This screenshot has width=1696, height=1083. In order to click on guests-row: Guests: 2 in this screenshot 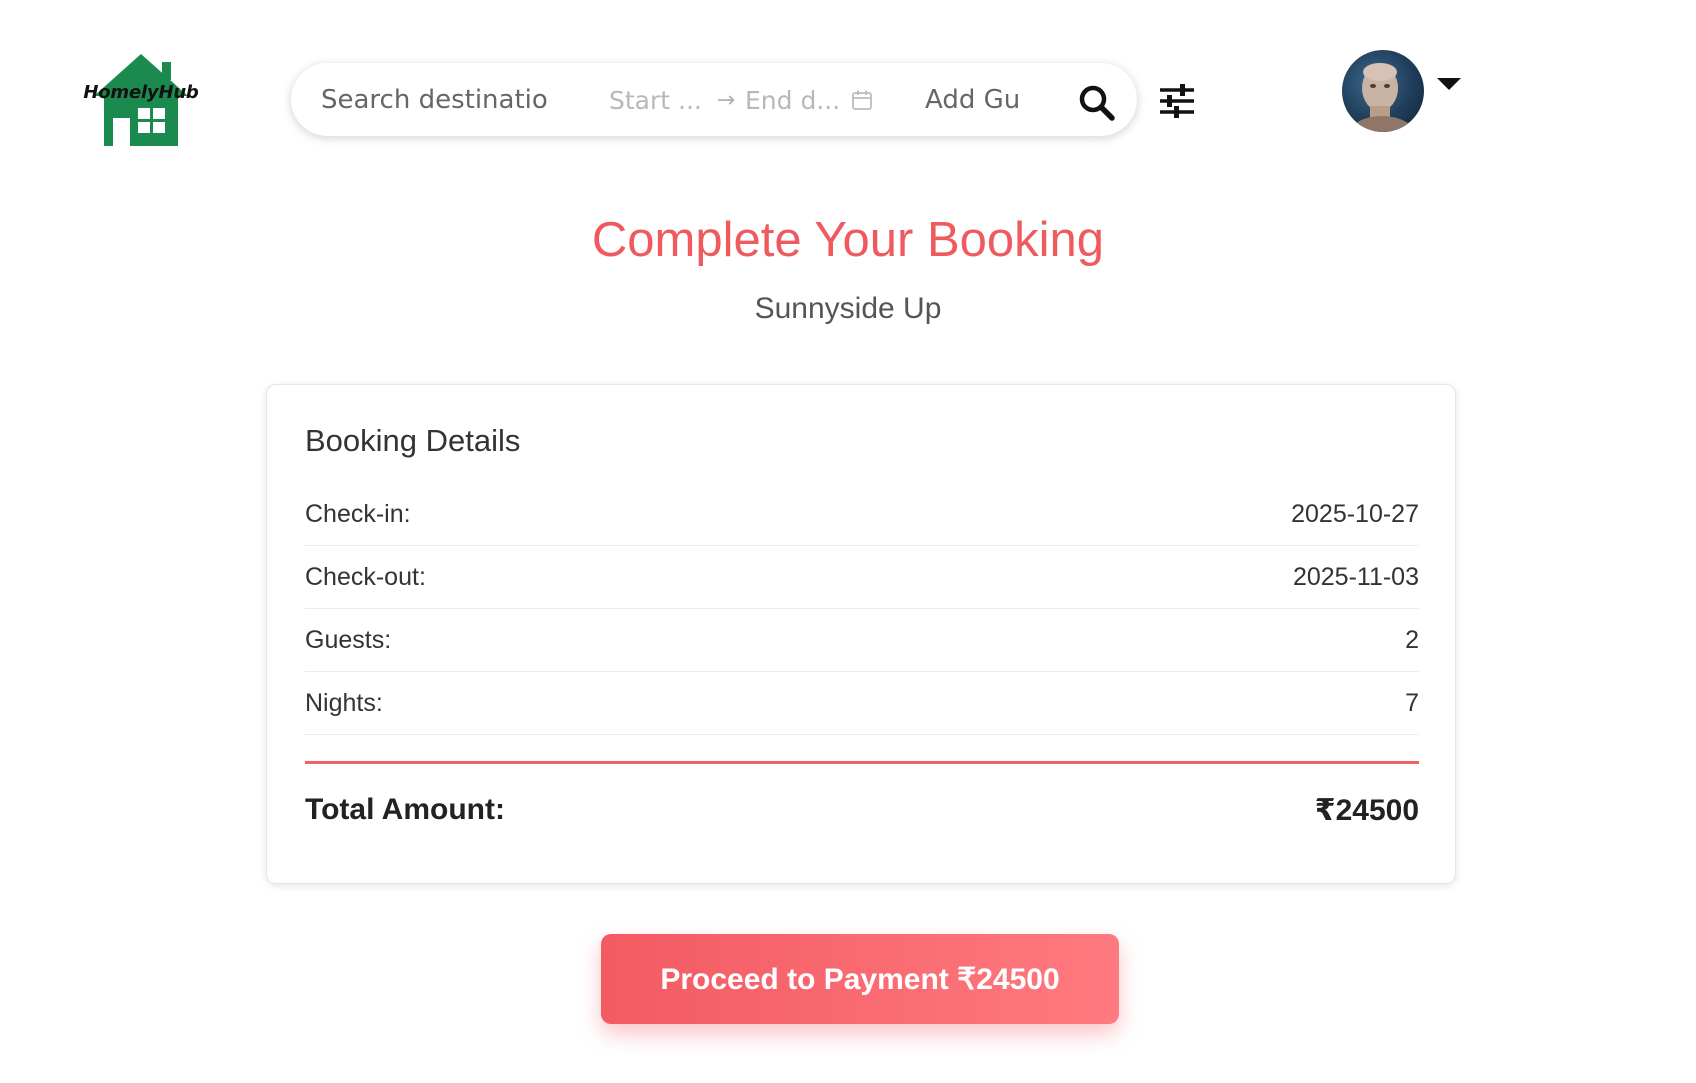, I will do `click(862, 640)`.